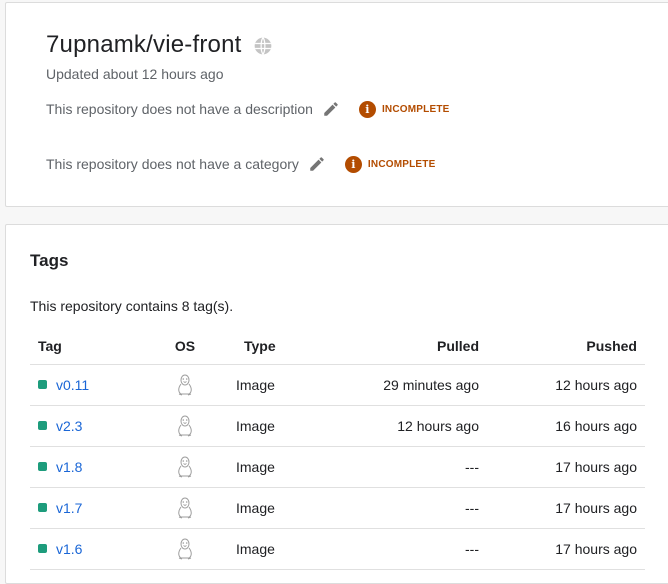 Image resolution: width=668 pixels, height=584 pixels. What do you see at coordinates (97, 508) in the screenshot?
I see `tag-cell-inner: v1.7` at bounding box center [97, 508].